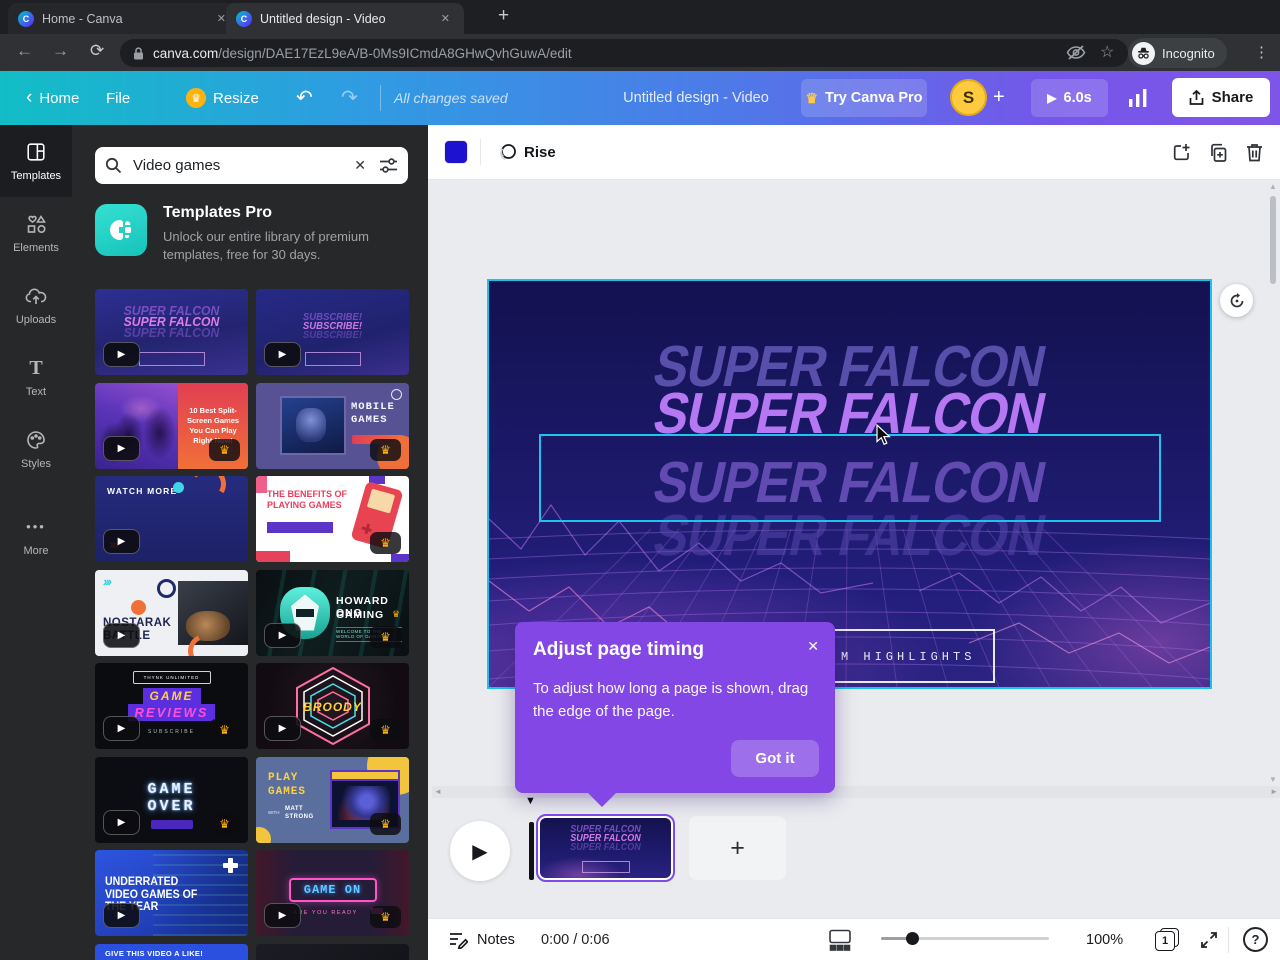 This screenshot has height=960, width=1280. I want to click on template-thumb-play-games: PLAY GAMES WITH MATT STRONG ♛, so click(332, 799).